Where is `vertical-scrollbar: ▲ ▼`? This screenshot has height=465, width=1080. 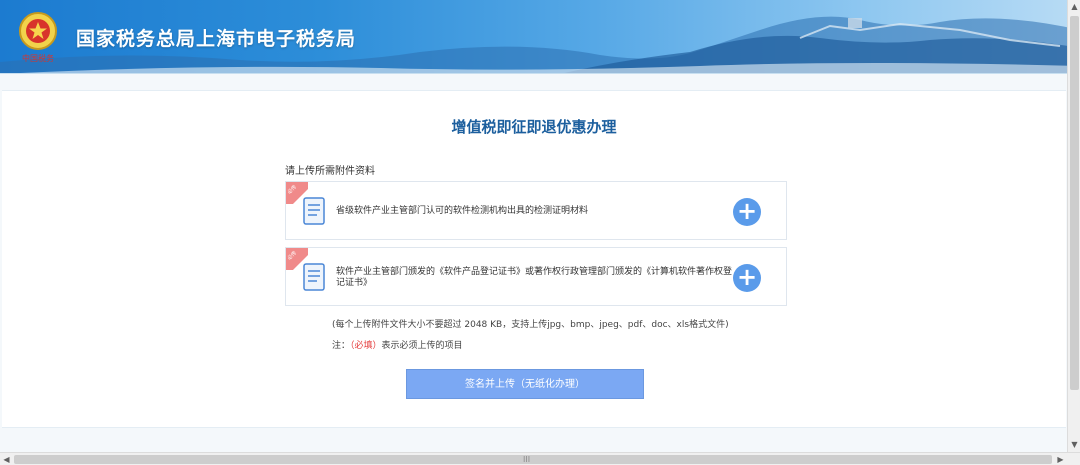 vertical-scrollbar: ▲ ▼ is located at coordinates (1073, 226).